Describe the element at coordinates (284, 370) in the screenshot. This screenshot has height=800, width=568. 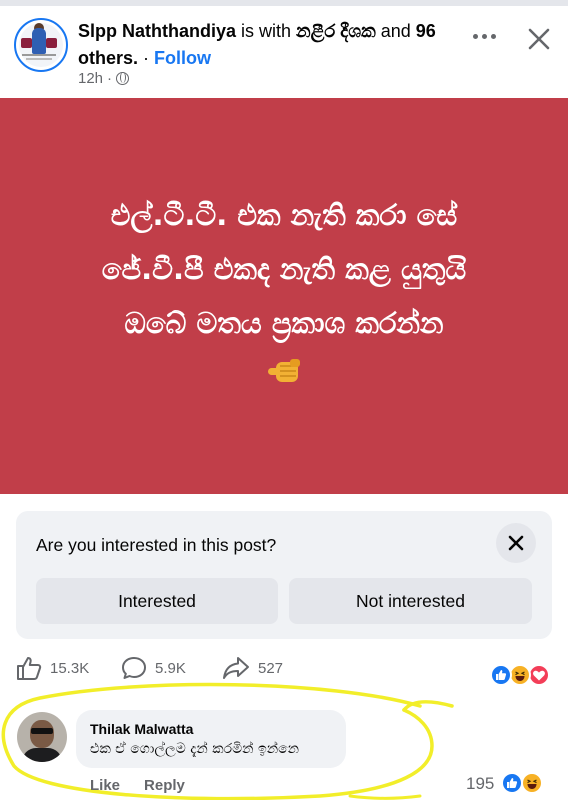
I see `pointing-fist-icon` at that location.